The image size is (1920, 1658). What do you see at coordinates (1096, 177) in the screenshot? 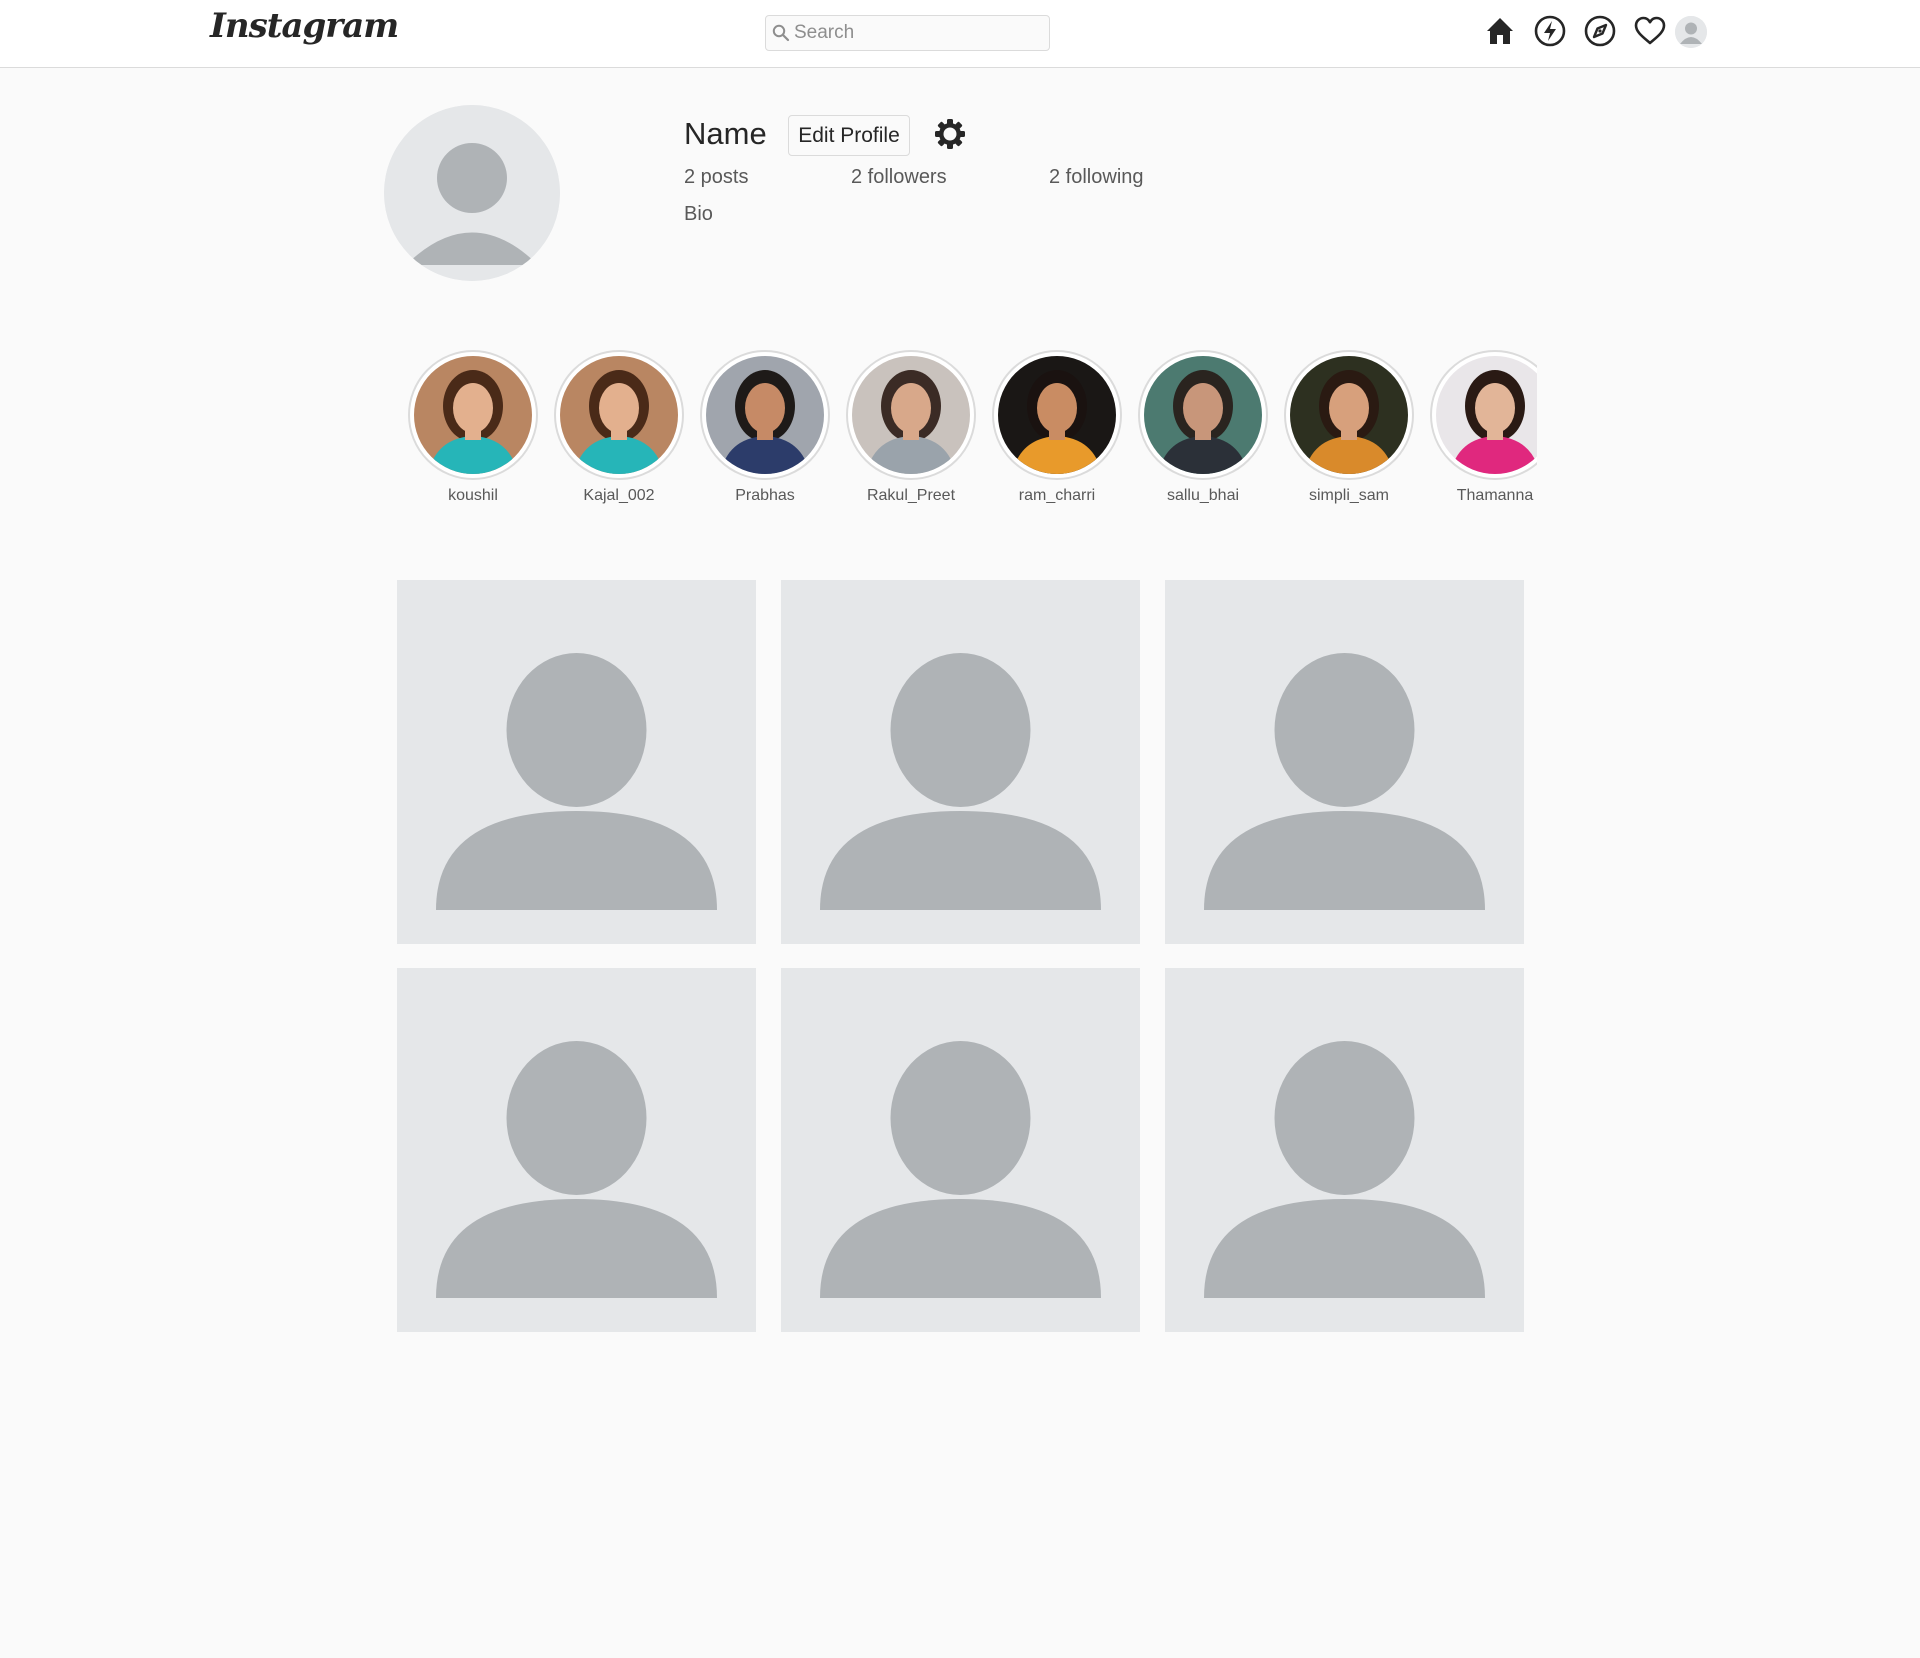
I see `following-count: 2 following` at bounding box center [1096, 177].